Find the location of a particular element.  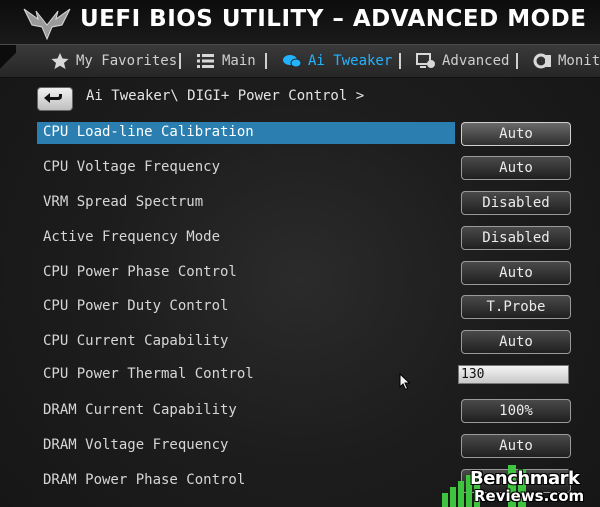

header-bar: UEFI BIOS UTILITY – ADVANCED MODE is located at coordinates (300, 22).